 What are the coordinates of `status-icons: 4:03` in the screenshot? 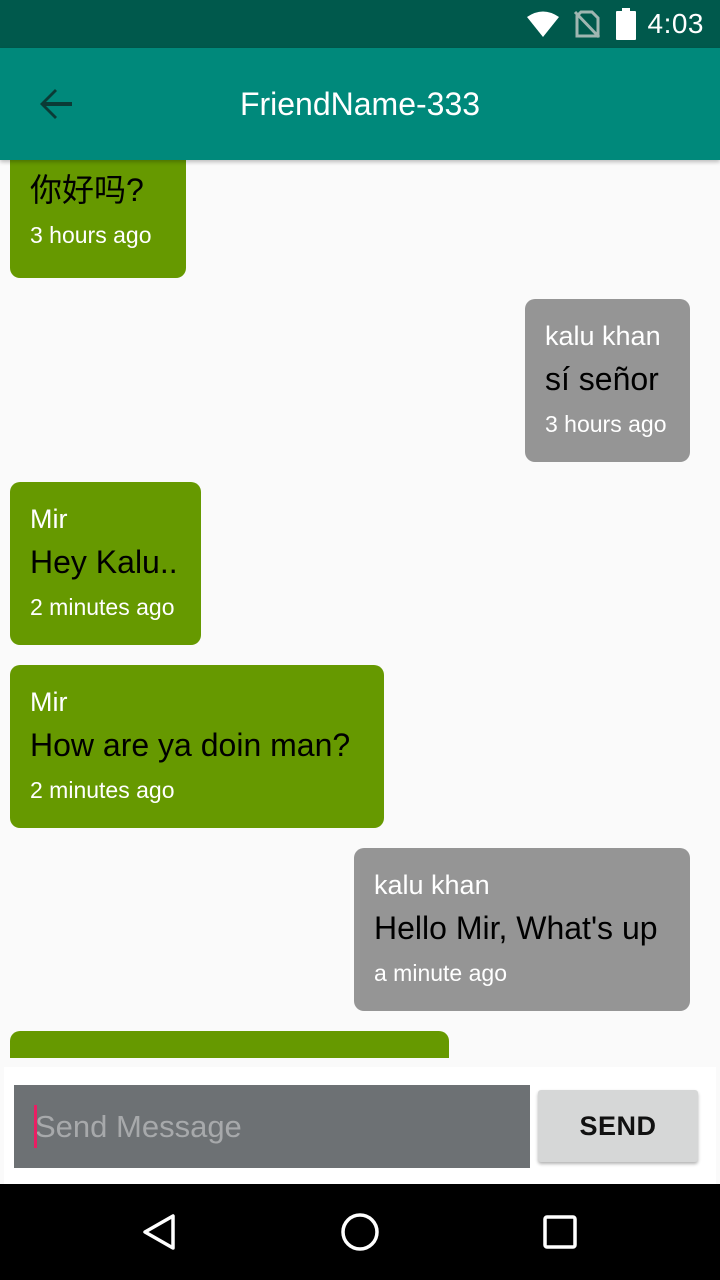 It's located at (615, 24).